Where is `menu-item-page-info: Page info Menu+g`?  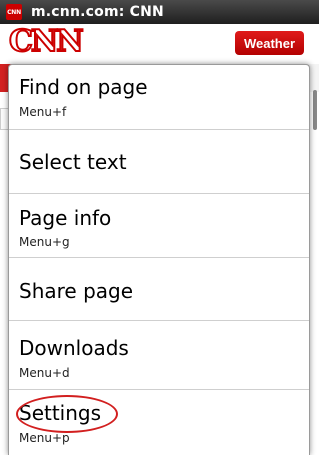 menu-item-page-info: Page info Menu+g is located at coordinates (159, 226).